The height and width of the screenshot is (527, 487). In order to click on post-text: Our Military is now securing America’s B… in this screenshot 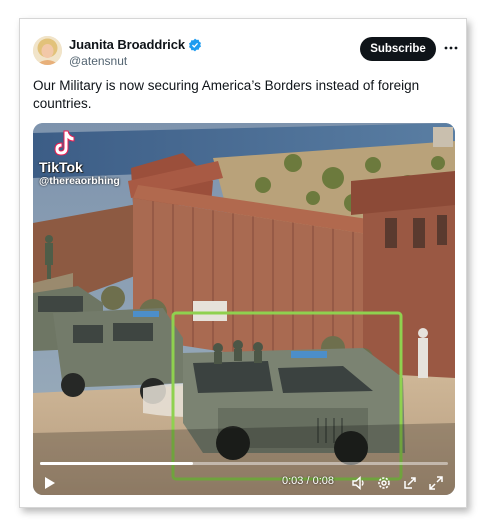, I will do `click(226, 94)`.